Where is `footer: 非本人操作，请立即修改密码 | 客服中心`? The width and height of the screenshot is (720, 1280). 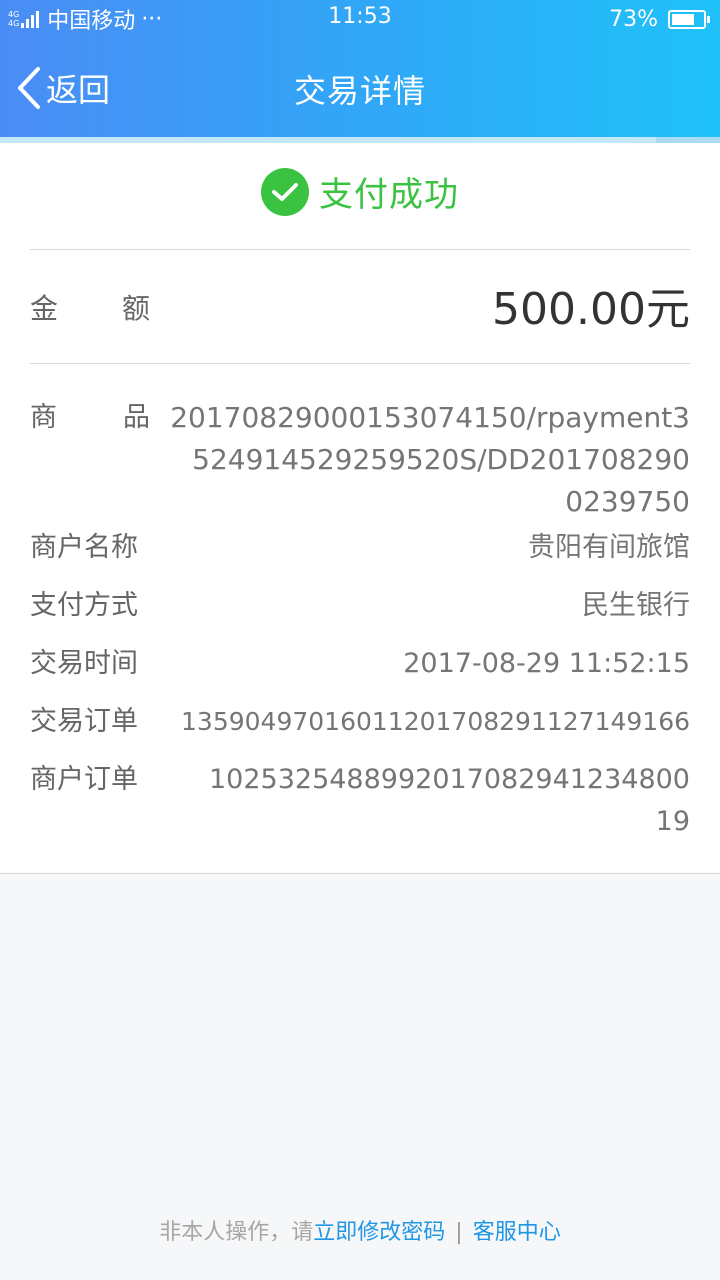
footer: 非本人操作，请立即修改密码 | 客服中心 is located at coordinates (360, 1230).